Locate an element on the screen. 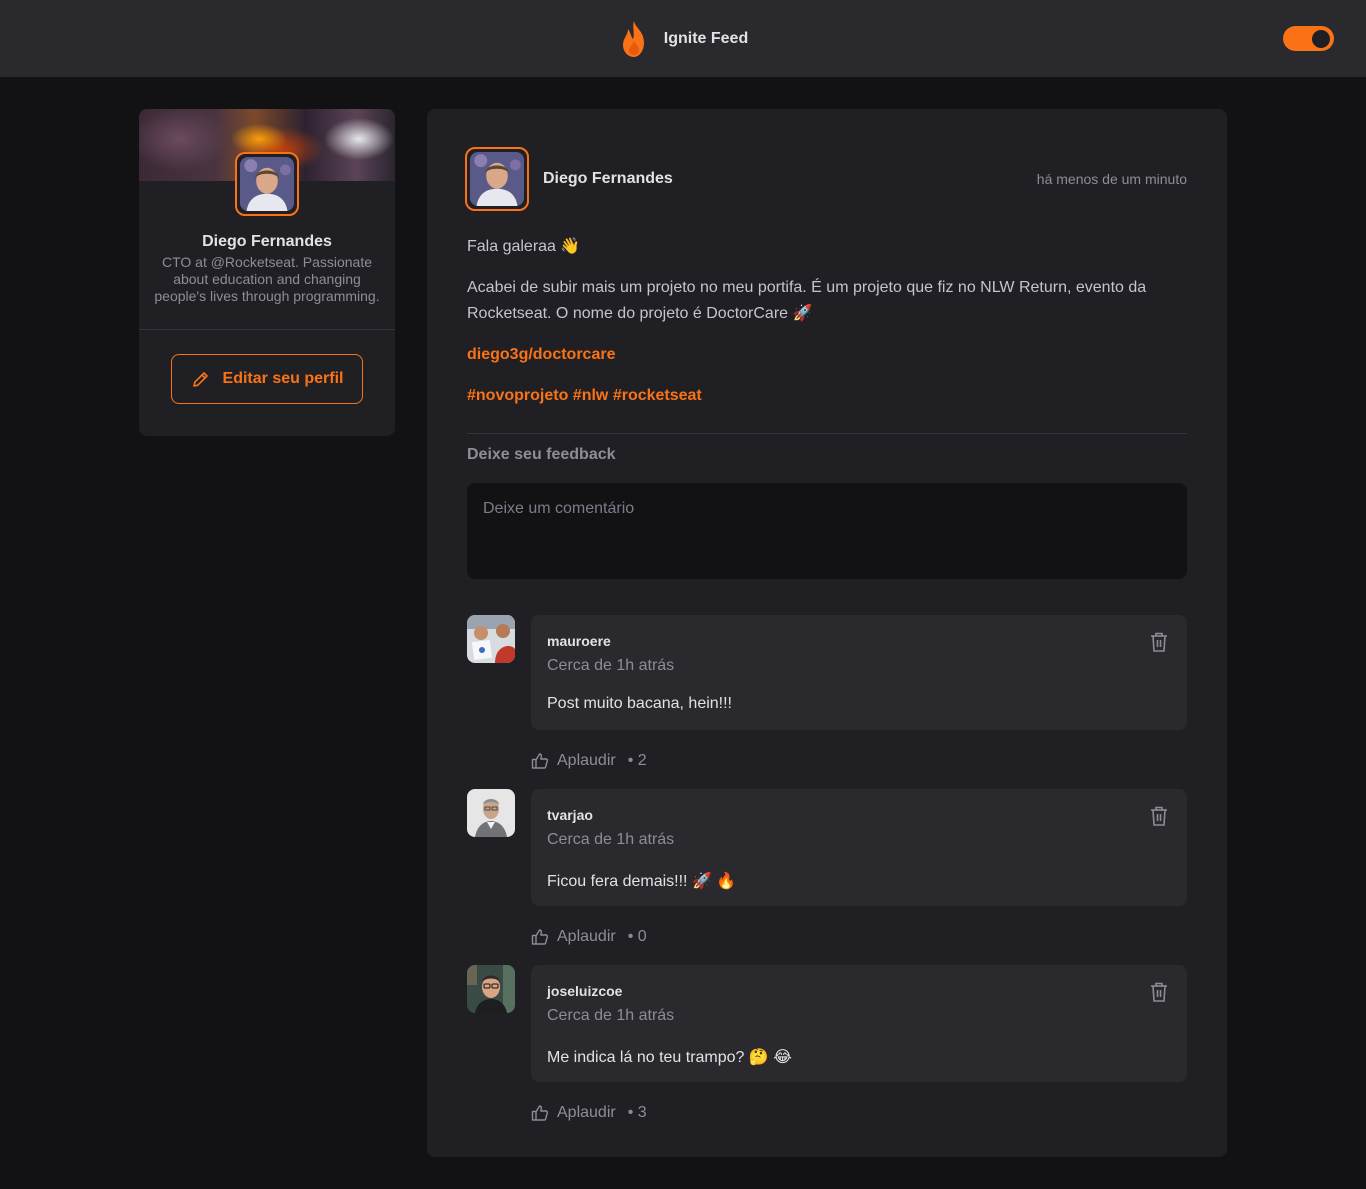 This screenshot has width=1366, height=1189. app-header: Ignite Feed is located at coordinates (683, 38).